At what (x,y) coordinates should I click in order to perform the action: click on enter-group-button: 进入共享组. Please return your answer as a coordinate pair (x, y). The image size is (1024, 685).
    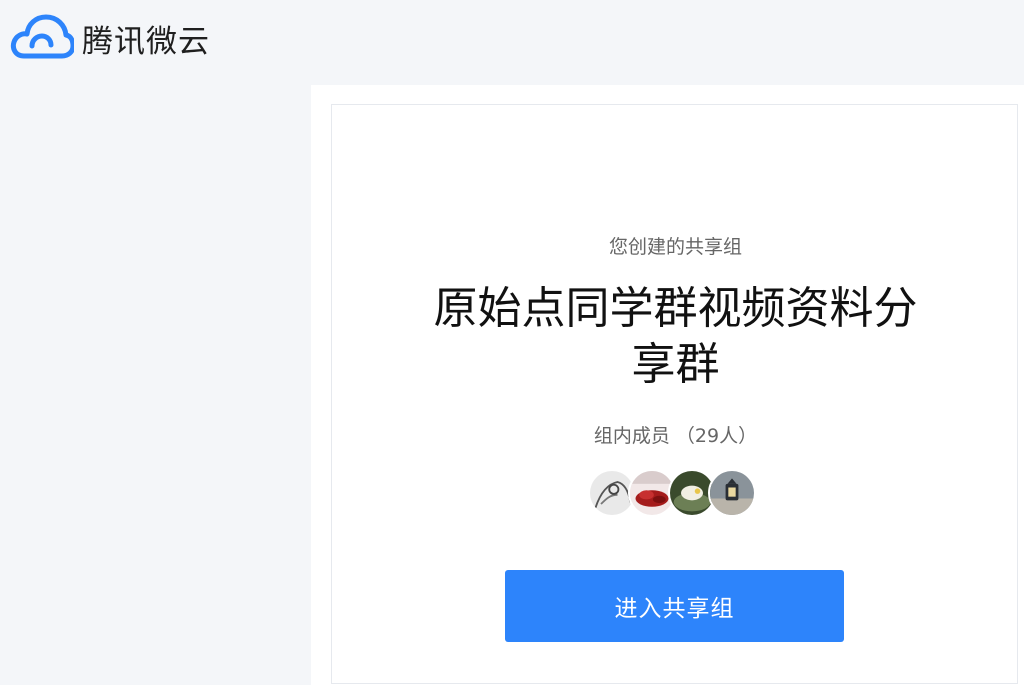
    Looking at the image, I should click on (674, 606).